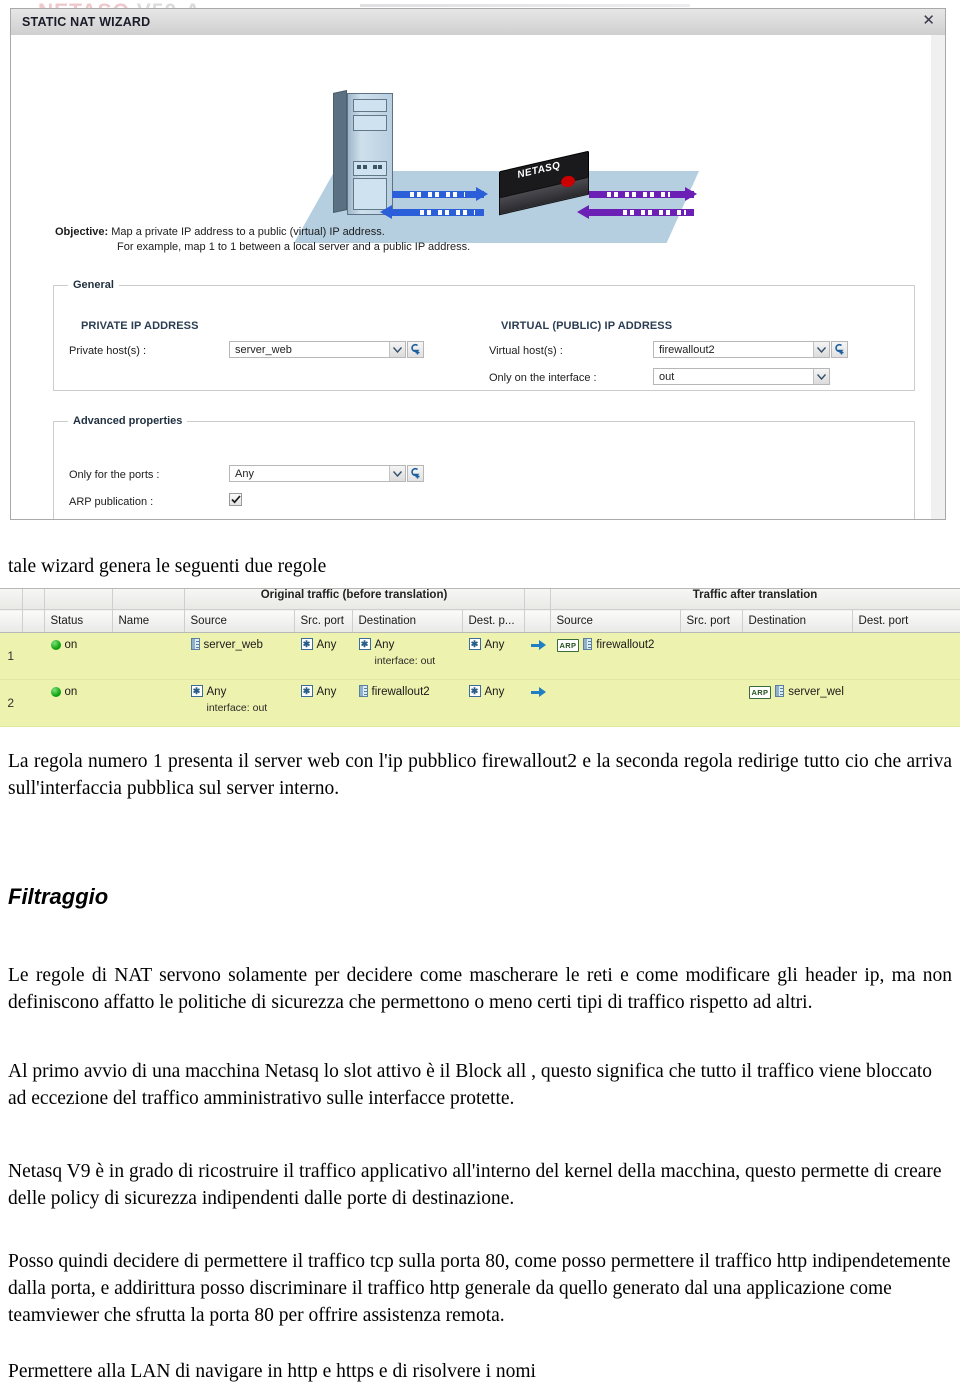 The height and width of the screenshot is (1394, 960). What do you see at coordinates (741, 376) in the screenshot?
I see `interface-select: out` at bounding box center [741, 376].